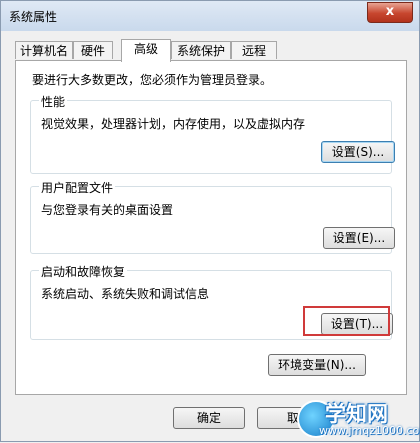 This screenshot has width=420, height=443. I want to click on tab-advanced: 高级, so click(146, 50).